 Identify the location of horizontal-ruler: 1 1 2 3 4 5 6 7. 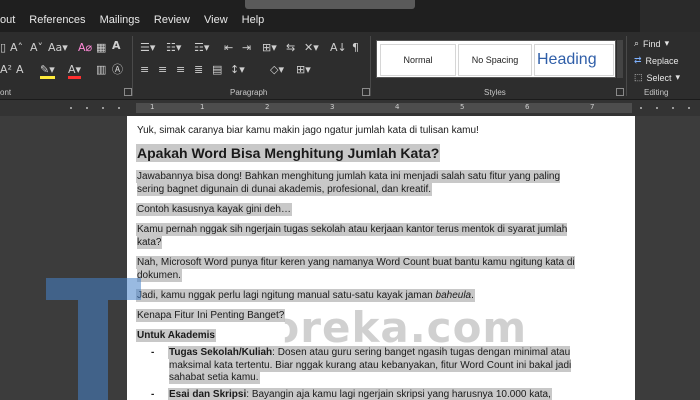
(350, 108).